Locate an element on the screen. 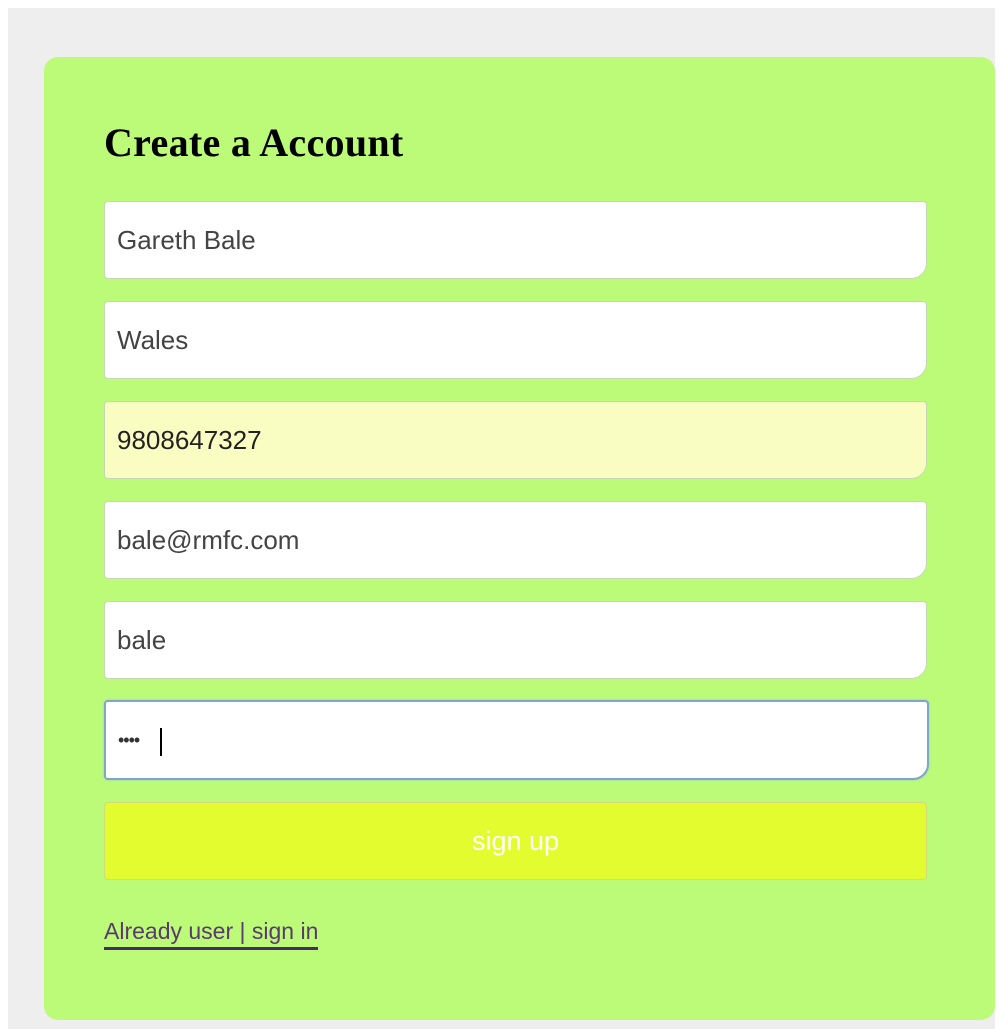 This screenshot has width=1003, height=1029. password-input is located at coordinates (516, 740).